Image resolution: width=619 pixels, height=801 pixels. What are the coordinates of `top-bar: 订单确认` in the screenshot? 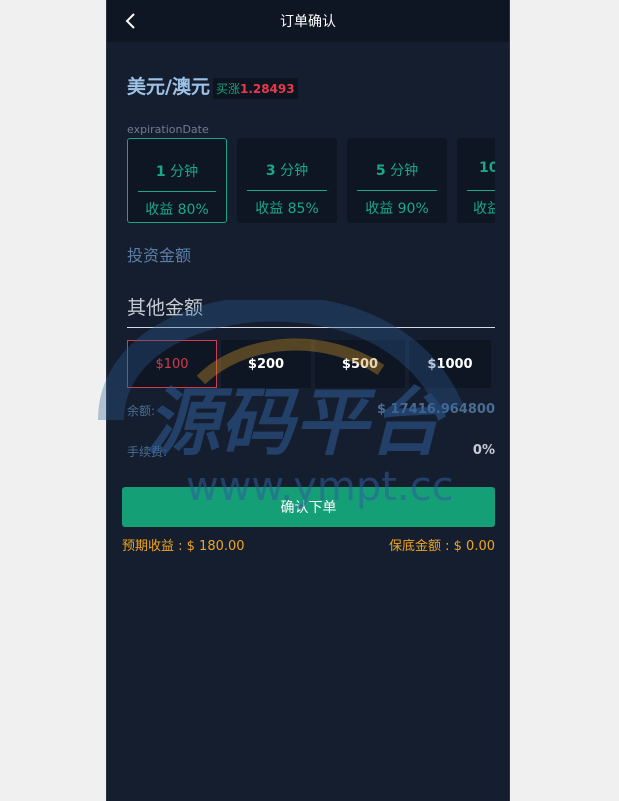 It's located at (308, 21).